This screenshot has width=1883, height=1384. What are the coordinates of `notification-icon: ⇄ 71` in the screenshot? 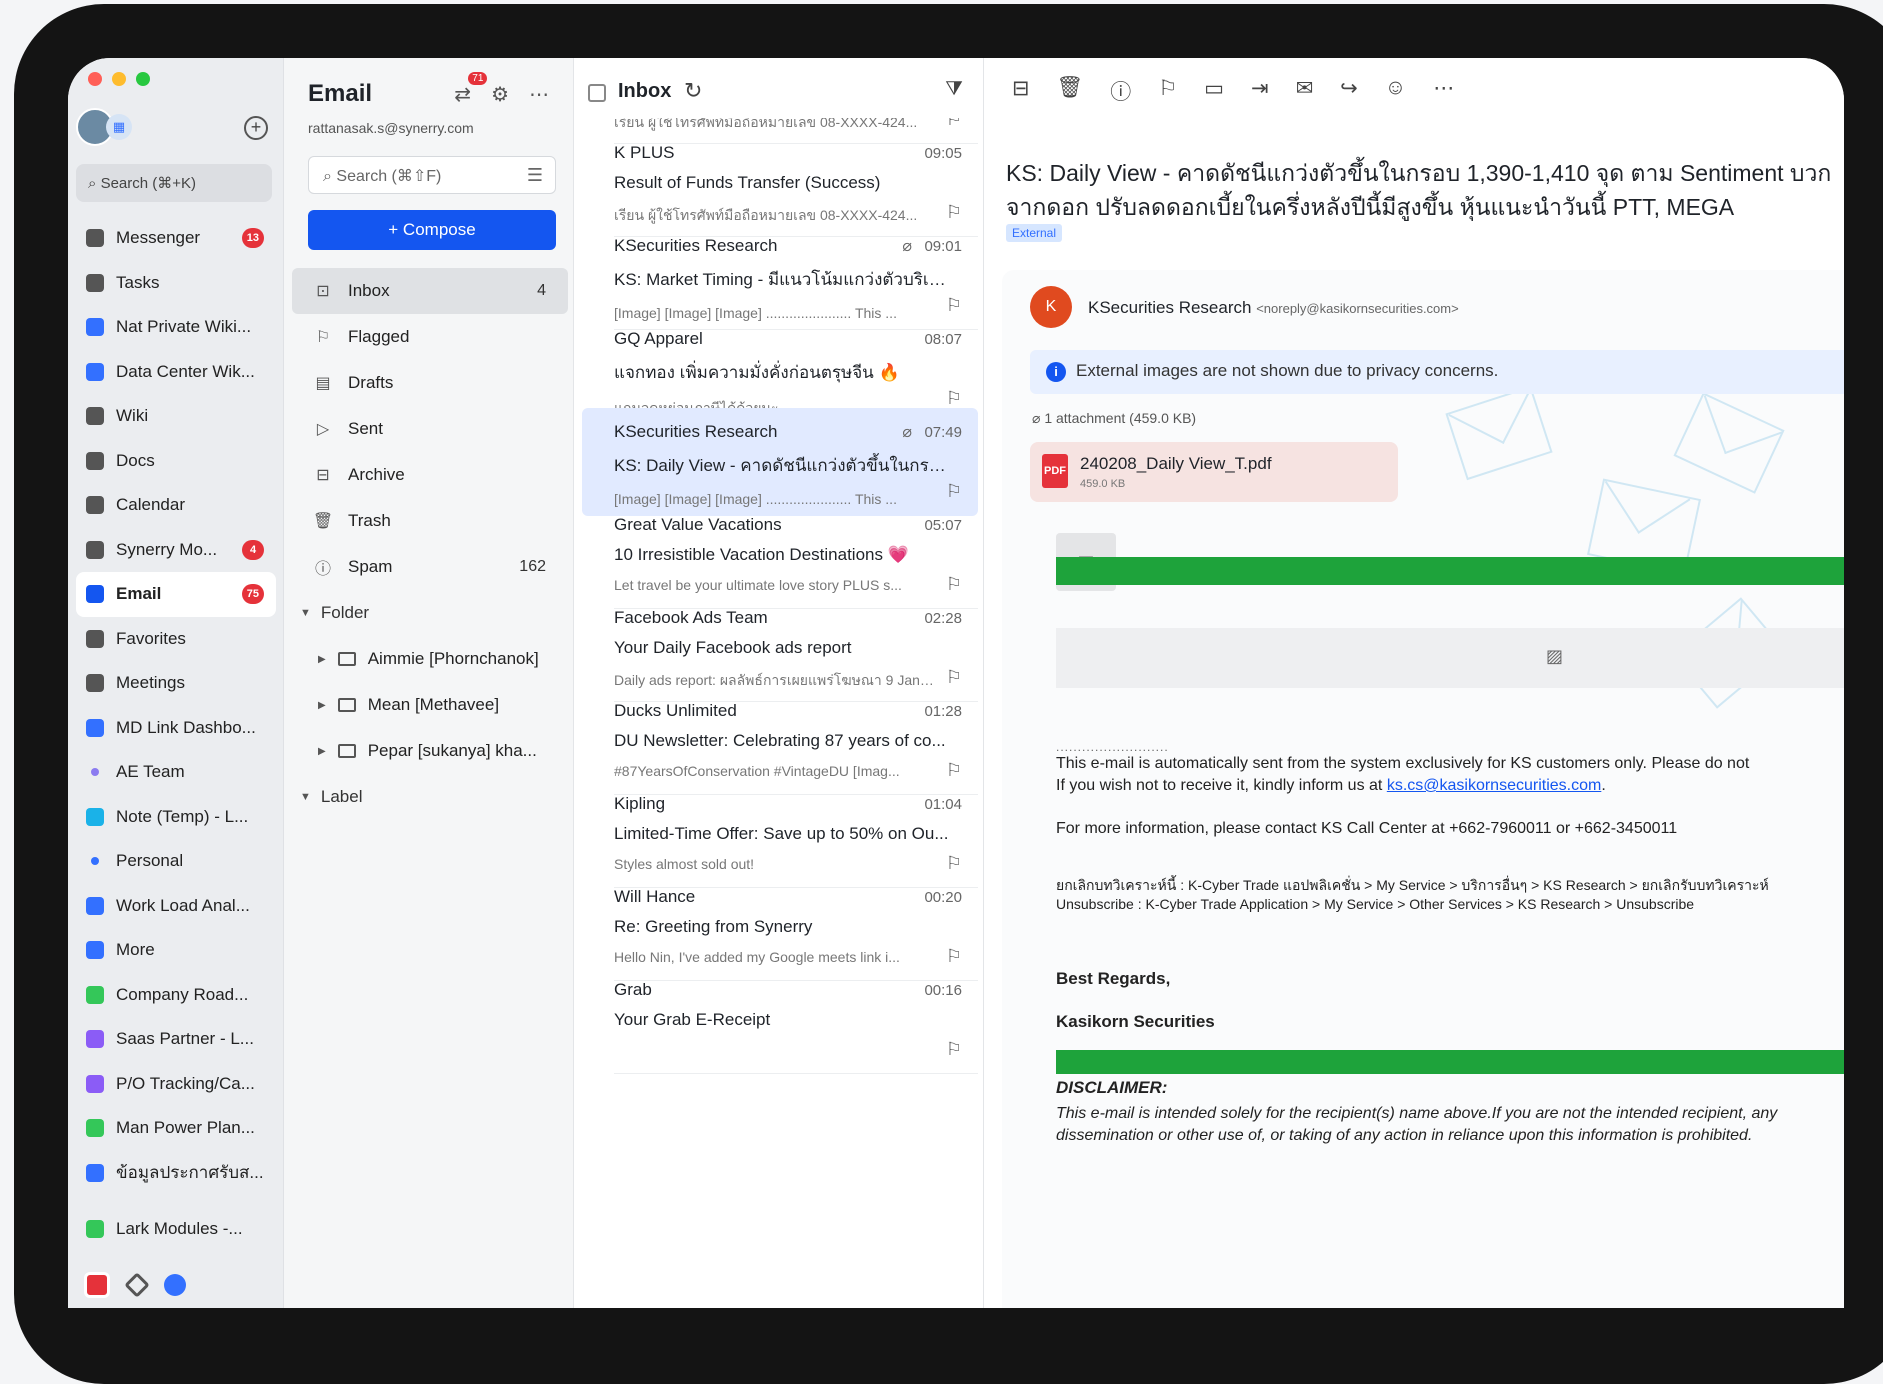 It's located at (471, 89).